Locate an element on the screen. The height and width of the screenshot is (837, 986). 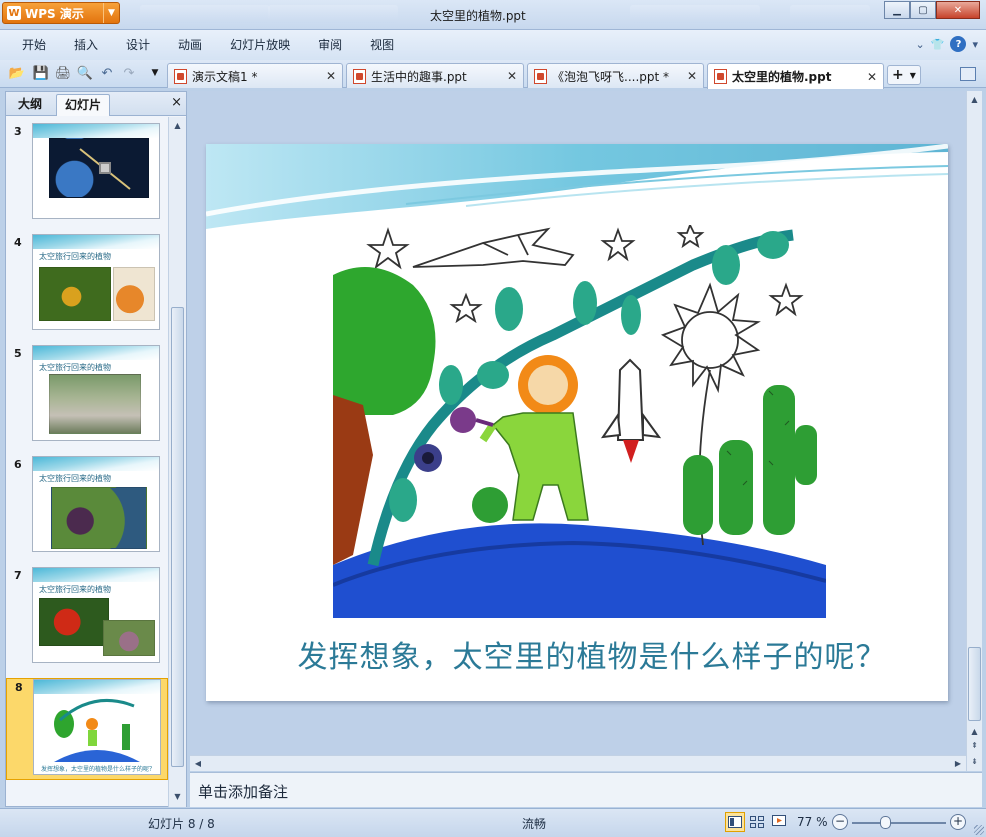
thumbnail-scrollbar: ▲ ▼ is located at coordinates (177, 462).